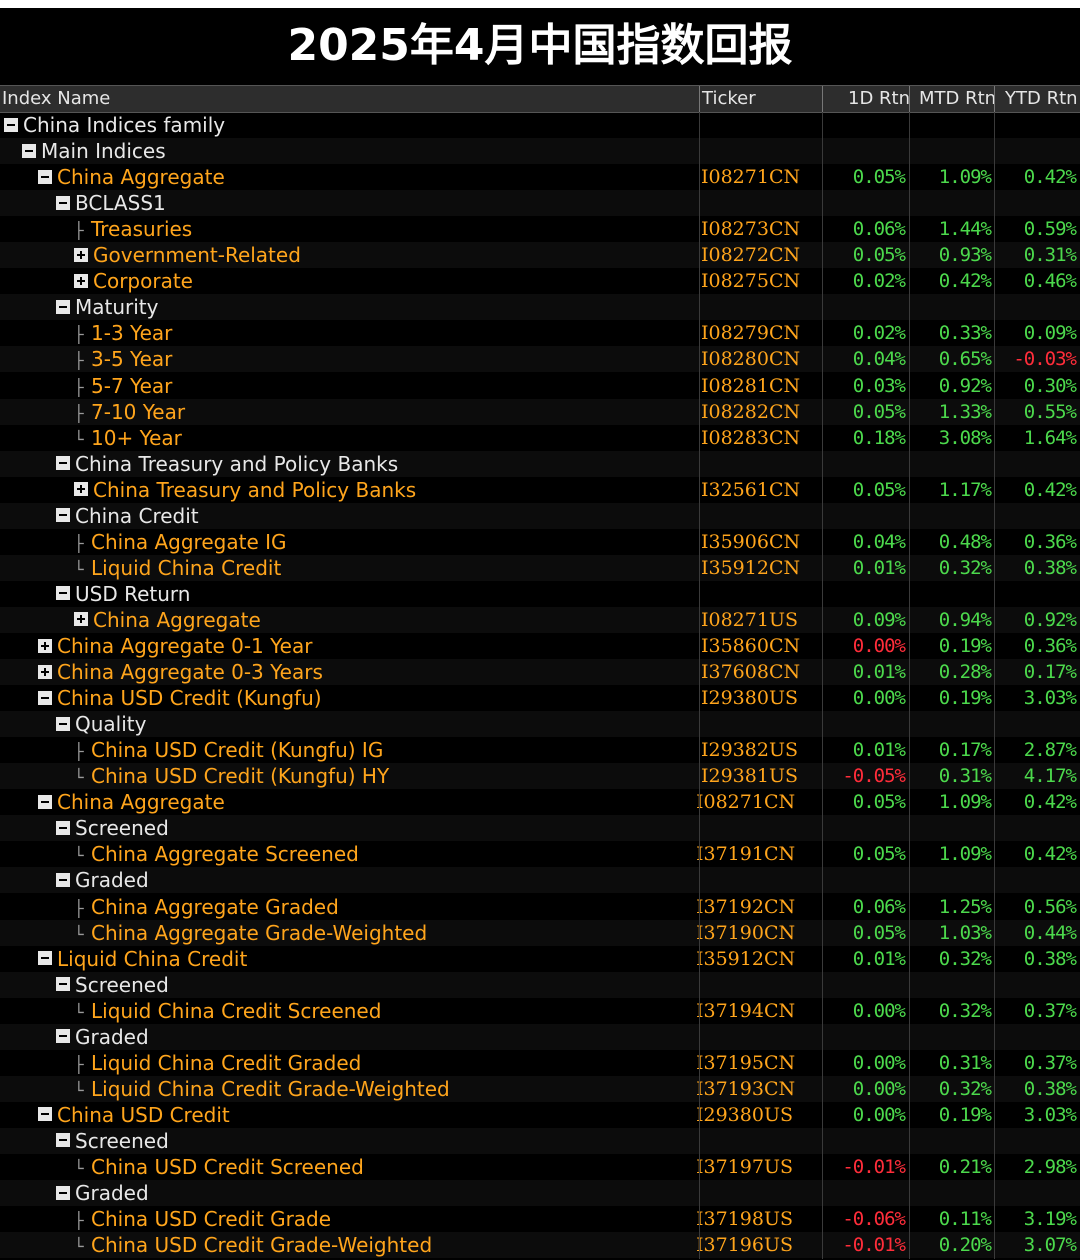 The width and height of the screenshot is (1080, 1260). I want to click on table-row: └ 10+ Year I08283CN 0.18% 3.08% 1.64%, so click(540, 438).